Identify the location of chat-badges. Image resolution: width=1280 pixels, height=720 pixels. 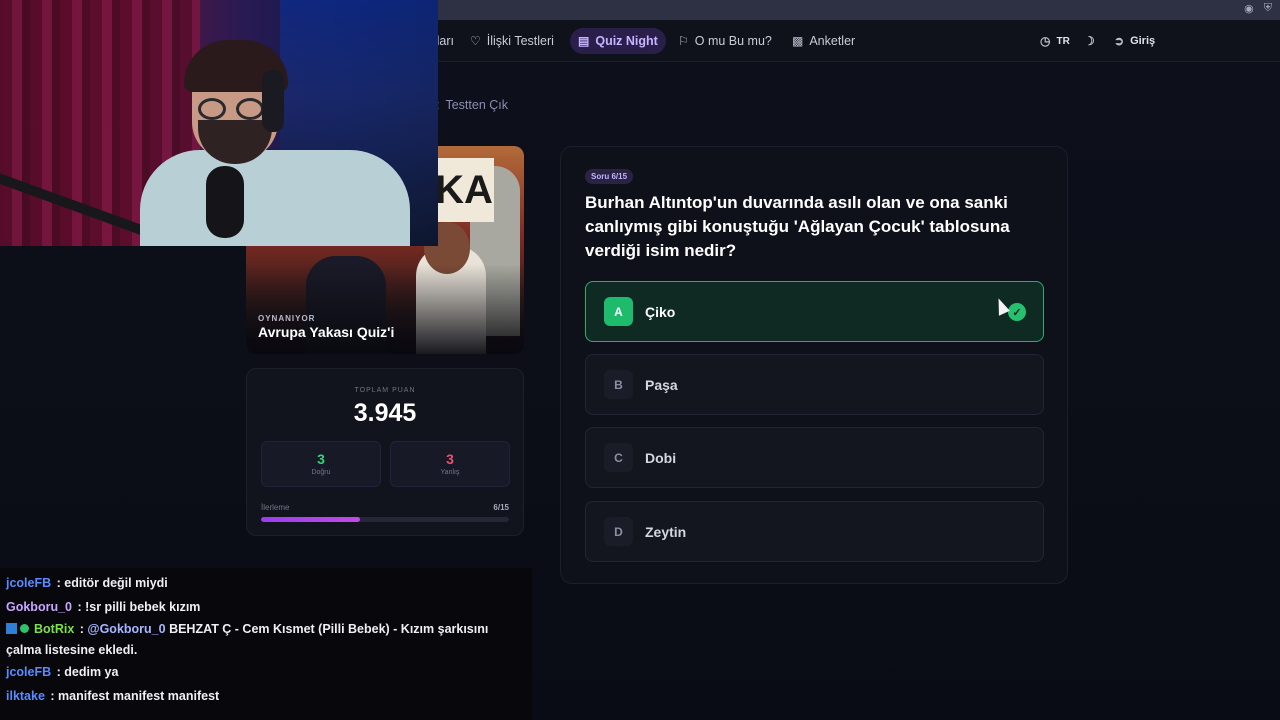
(20, 629).